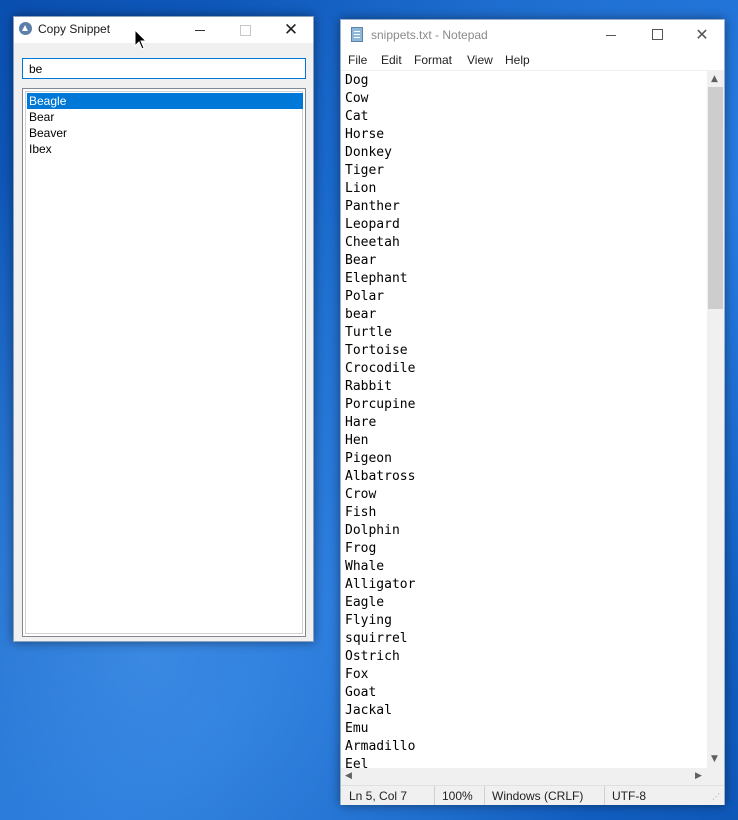 This screenshot has height=820, width=738. What do you see at coordinates (480, 60) in the screenshot?
I see `menu-view: View` at bounding box center [480, 60].